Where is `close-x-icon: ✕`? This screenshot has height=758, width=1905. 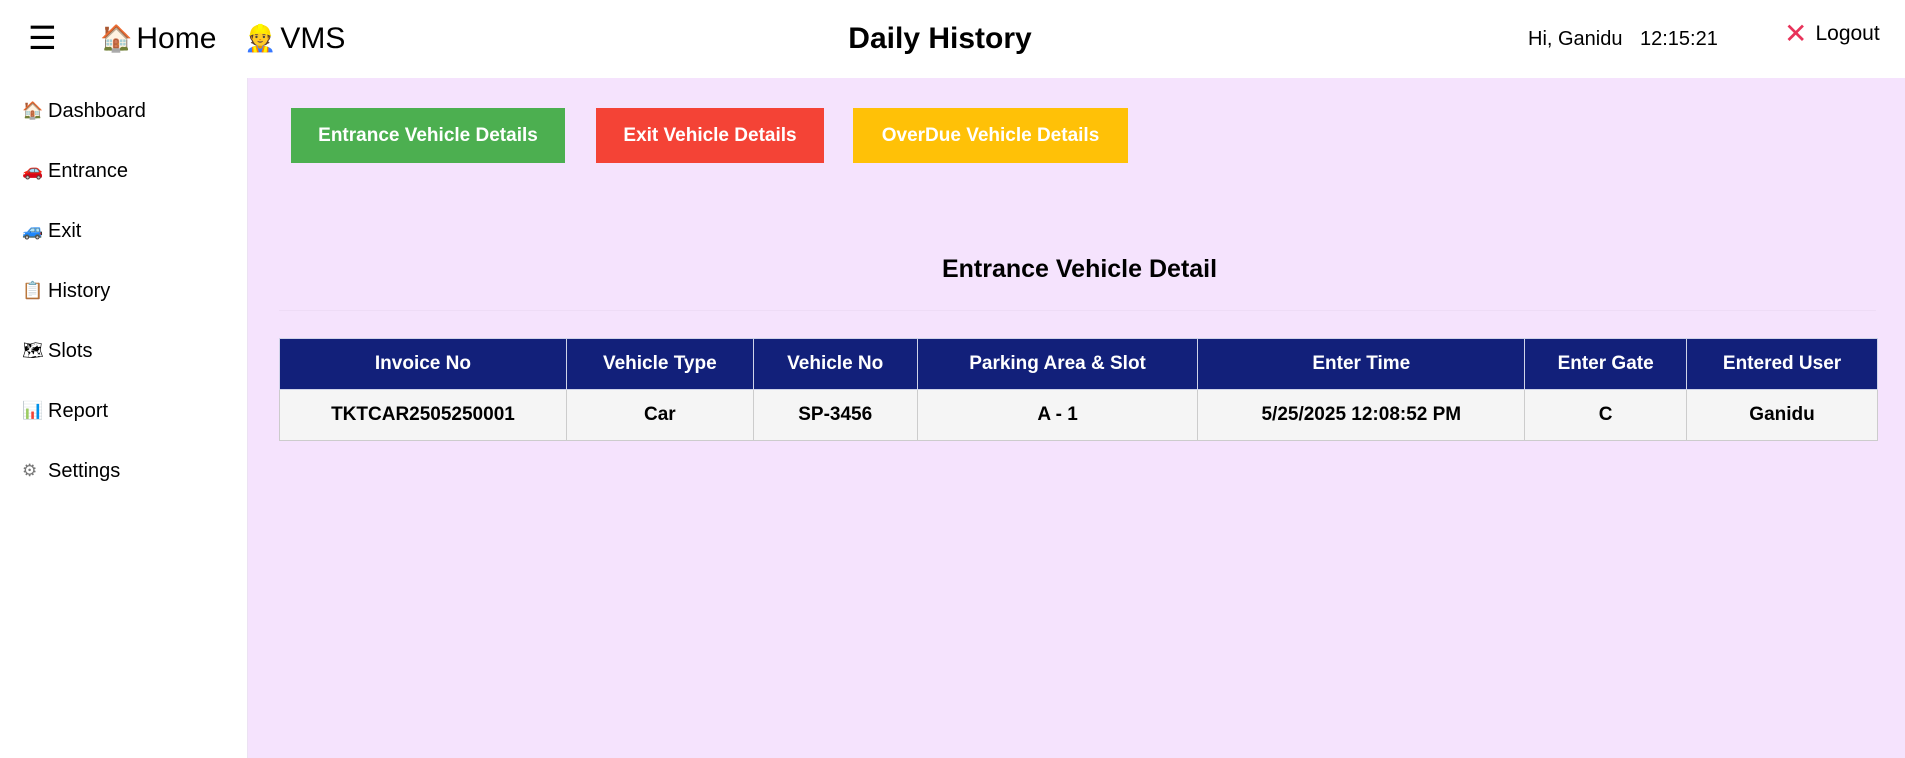
close-x-icon: ✕ is located at coordinates (1796, 33).